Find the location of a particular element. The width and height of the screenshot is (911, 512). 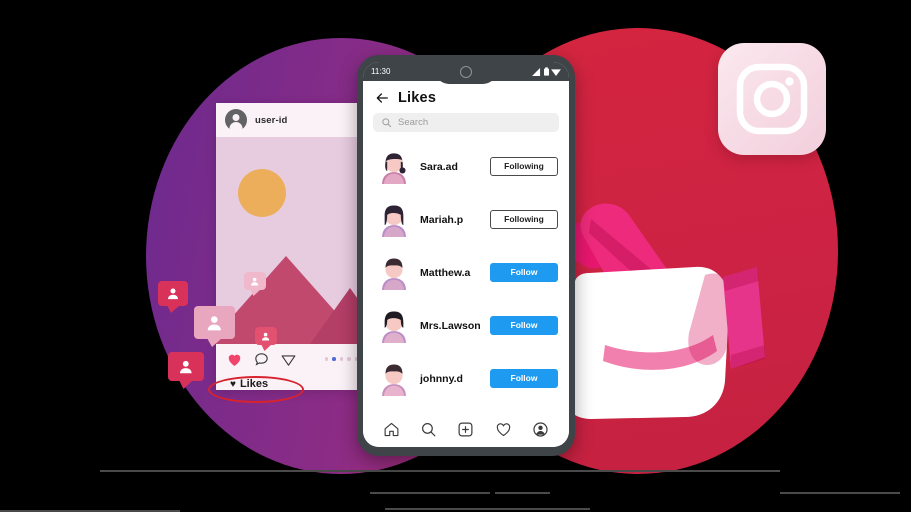

sun-shape is located at coordinates (262, 193).